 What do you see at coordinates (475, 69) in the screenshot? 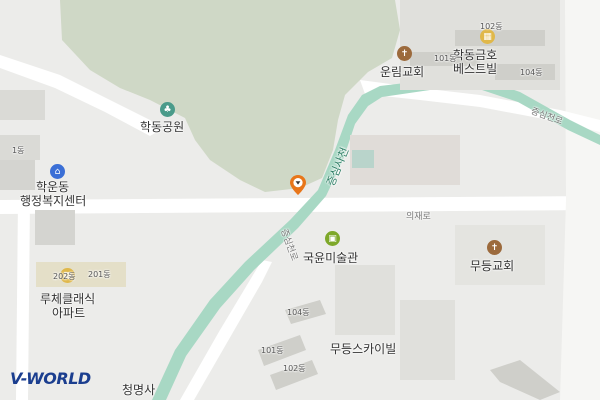
I see `place-label-bestville: 베스트빌` at bounding box center [475, 69].